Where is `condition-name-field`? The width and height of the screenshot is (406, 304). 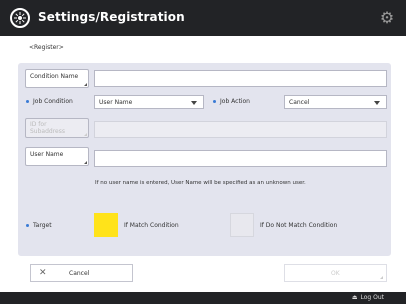
condition-name-field is located at coordinates (240, 78).